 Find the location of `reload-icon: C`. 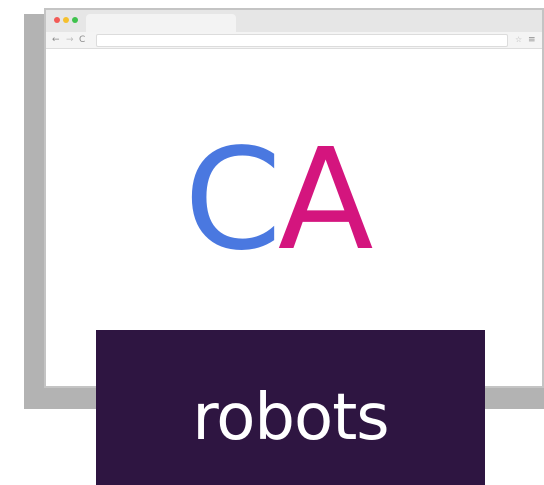

reload-icon: C is located at coordinates (82, 40).